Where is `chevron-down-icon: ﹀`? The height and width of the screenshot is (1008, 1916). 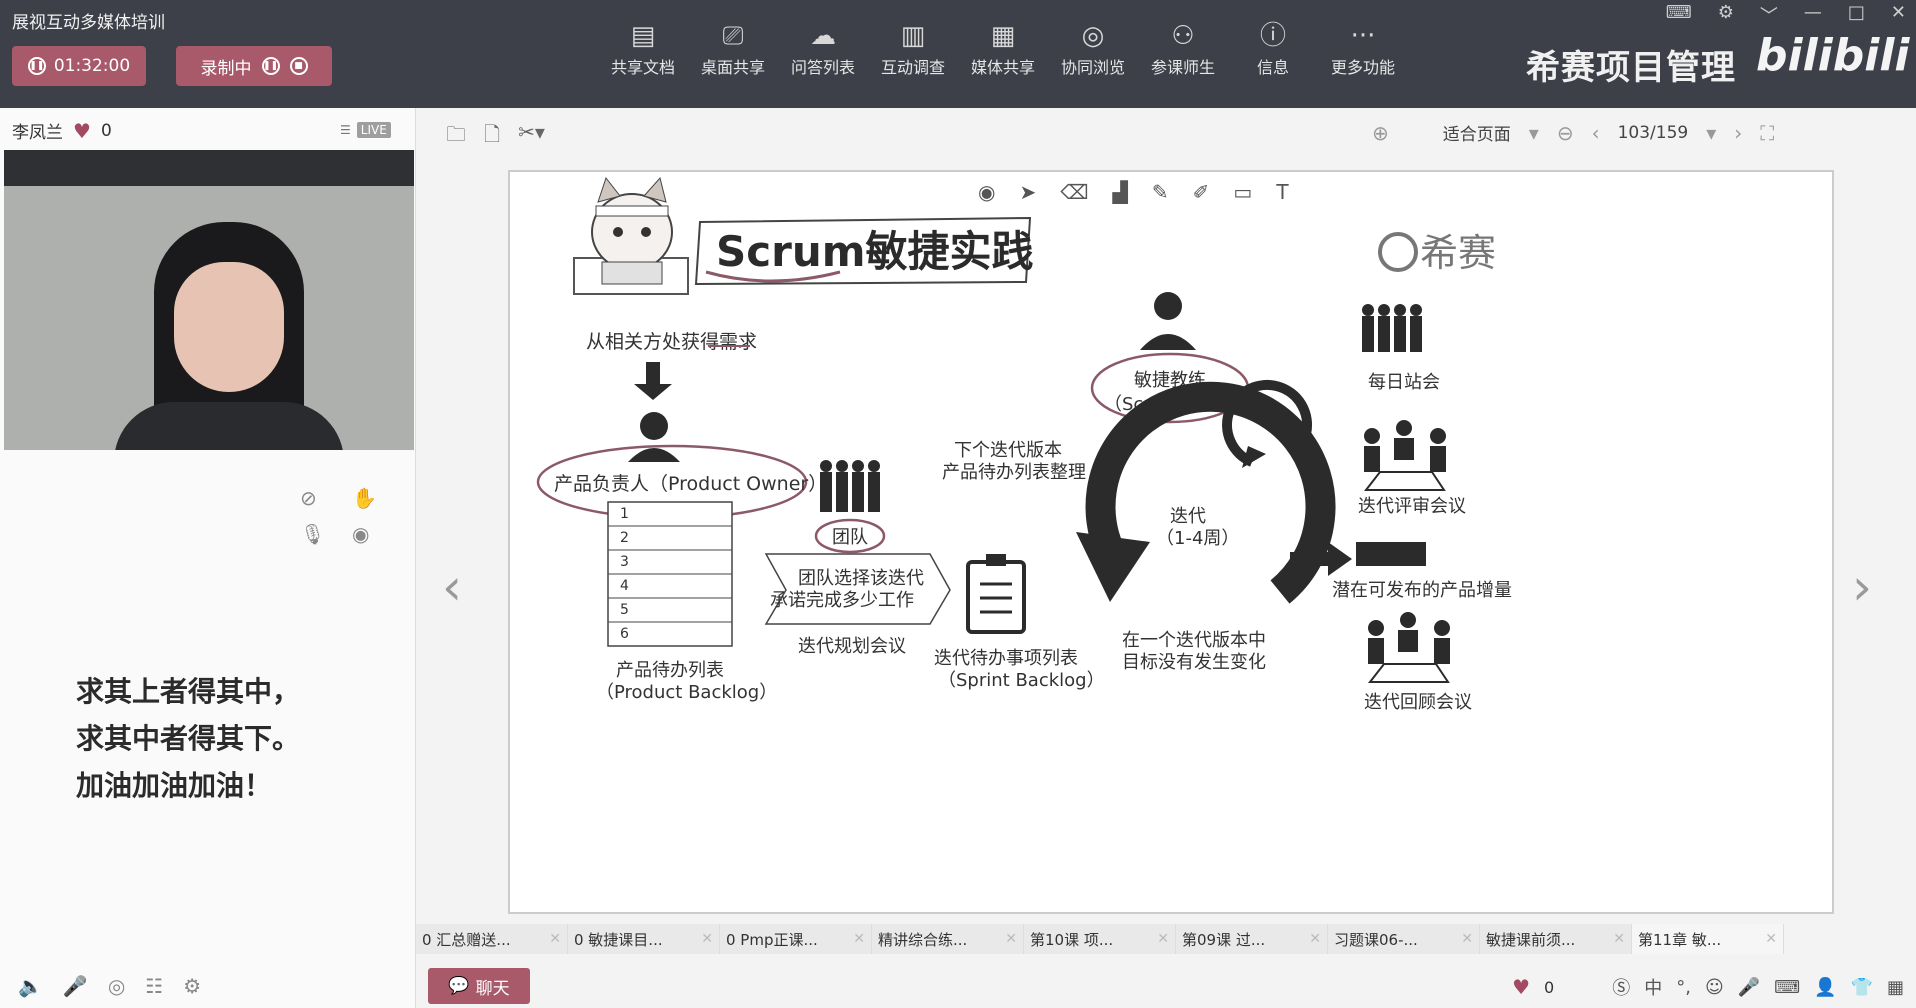
chevron-down-icon: ﹀ is located at coordinates (1769, 15).